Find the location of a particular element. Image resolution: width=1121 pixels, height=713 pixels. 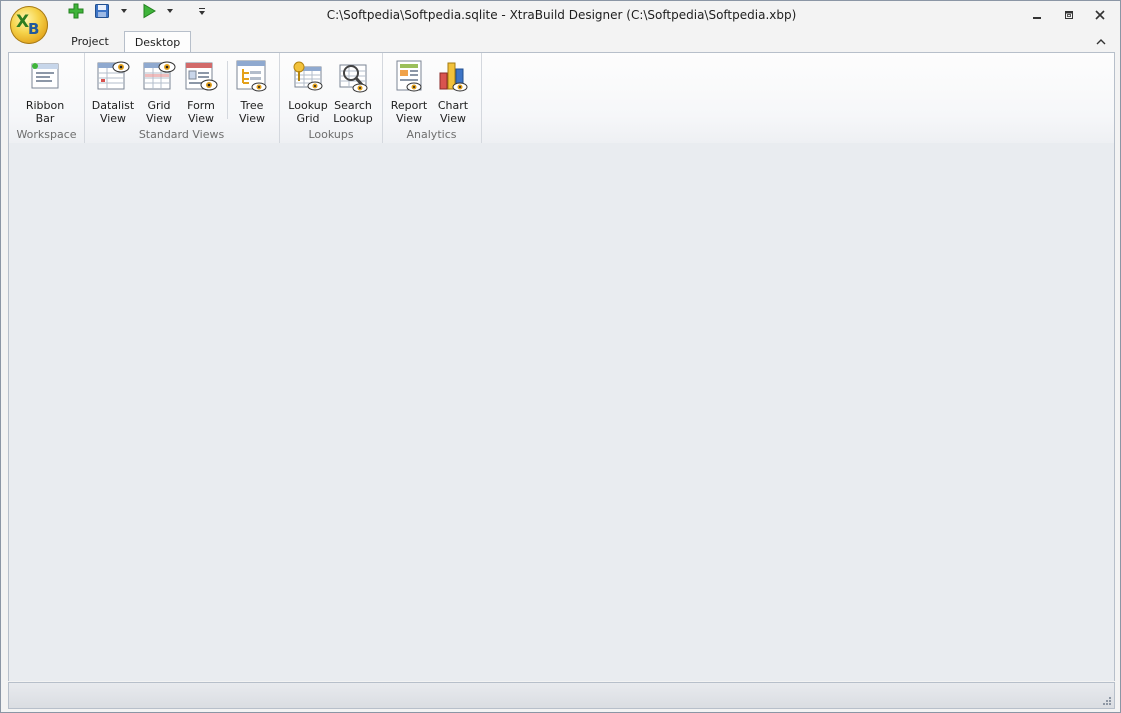

report-view-icon is located at coordinates (409, 76).